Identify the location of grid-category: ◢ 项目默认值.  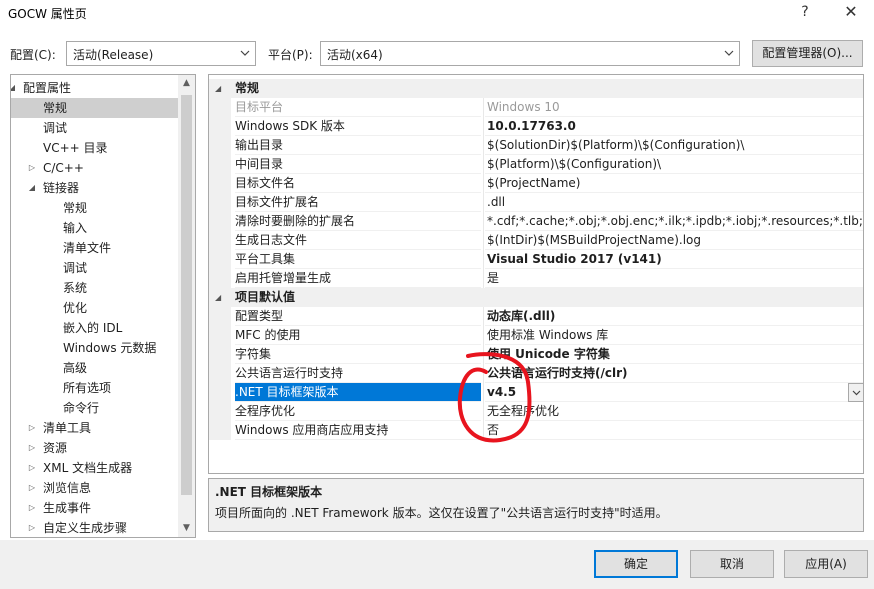
(536, 297).